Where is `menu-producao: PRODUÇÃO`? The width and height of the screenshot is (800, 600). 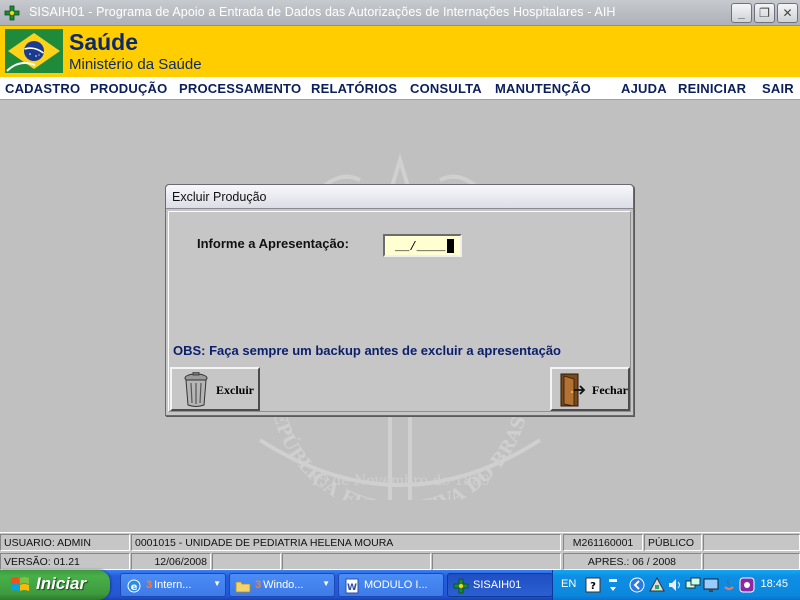 menu-producao: PRODUÇÃO is located at coordinates (128, 88).